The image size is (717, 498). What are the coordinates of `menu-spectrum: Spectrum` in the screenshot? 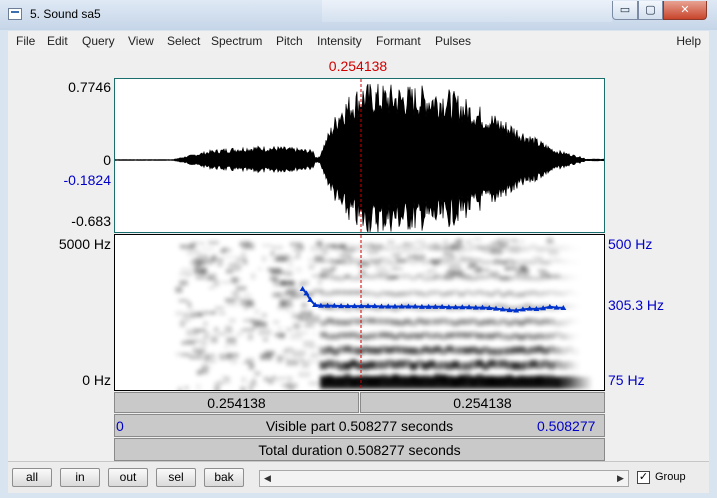 It's located at (236, 41).